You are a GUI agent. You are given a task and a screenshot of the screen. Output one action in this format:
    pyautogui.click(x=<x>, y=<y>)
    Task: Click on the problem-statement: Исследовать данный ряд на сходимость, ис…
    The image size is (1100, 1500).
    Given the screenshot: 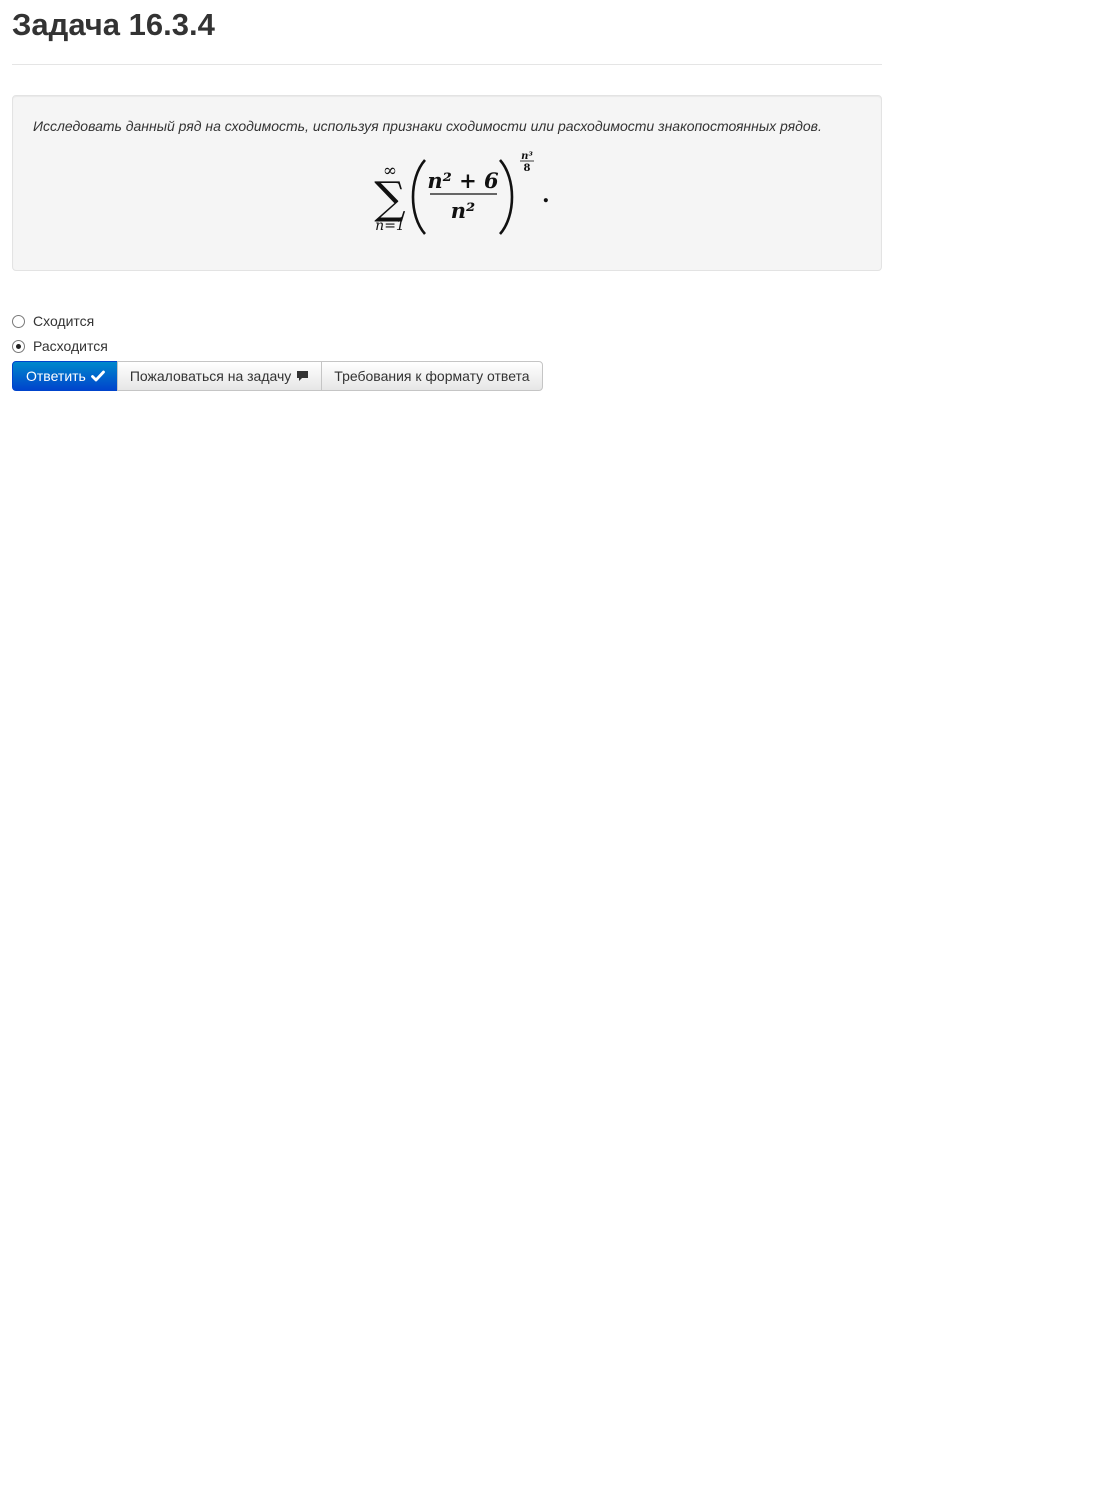 What is the action you would take?
    pyautogui.click(x=427, y=126)
    